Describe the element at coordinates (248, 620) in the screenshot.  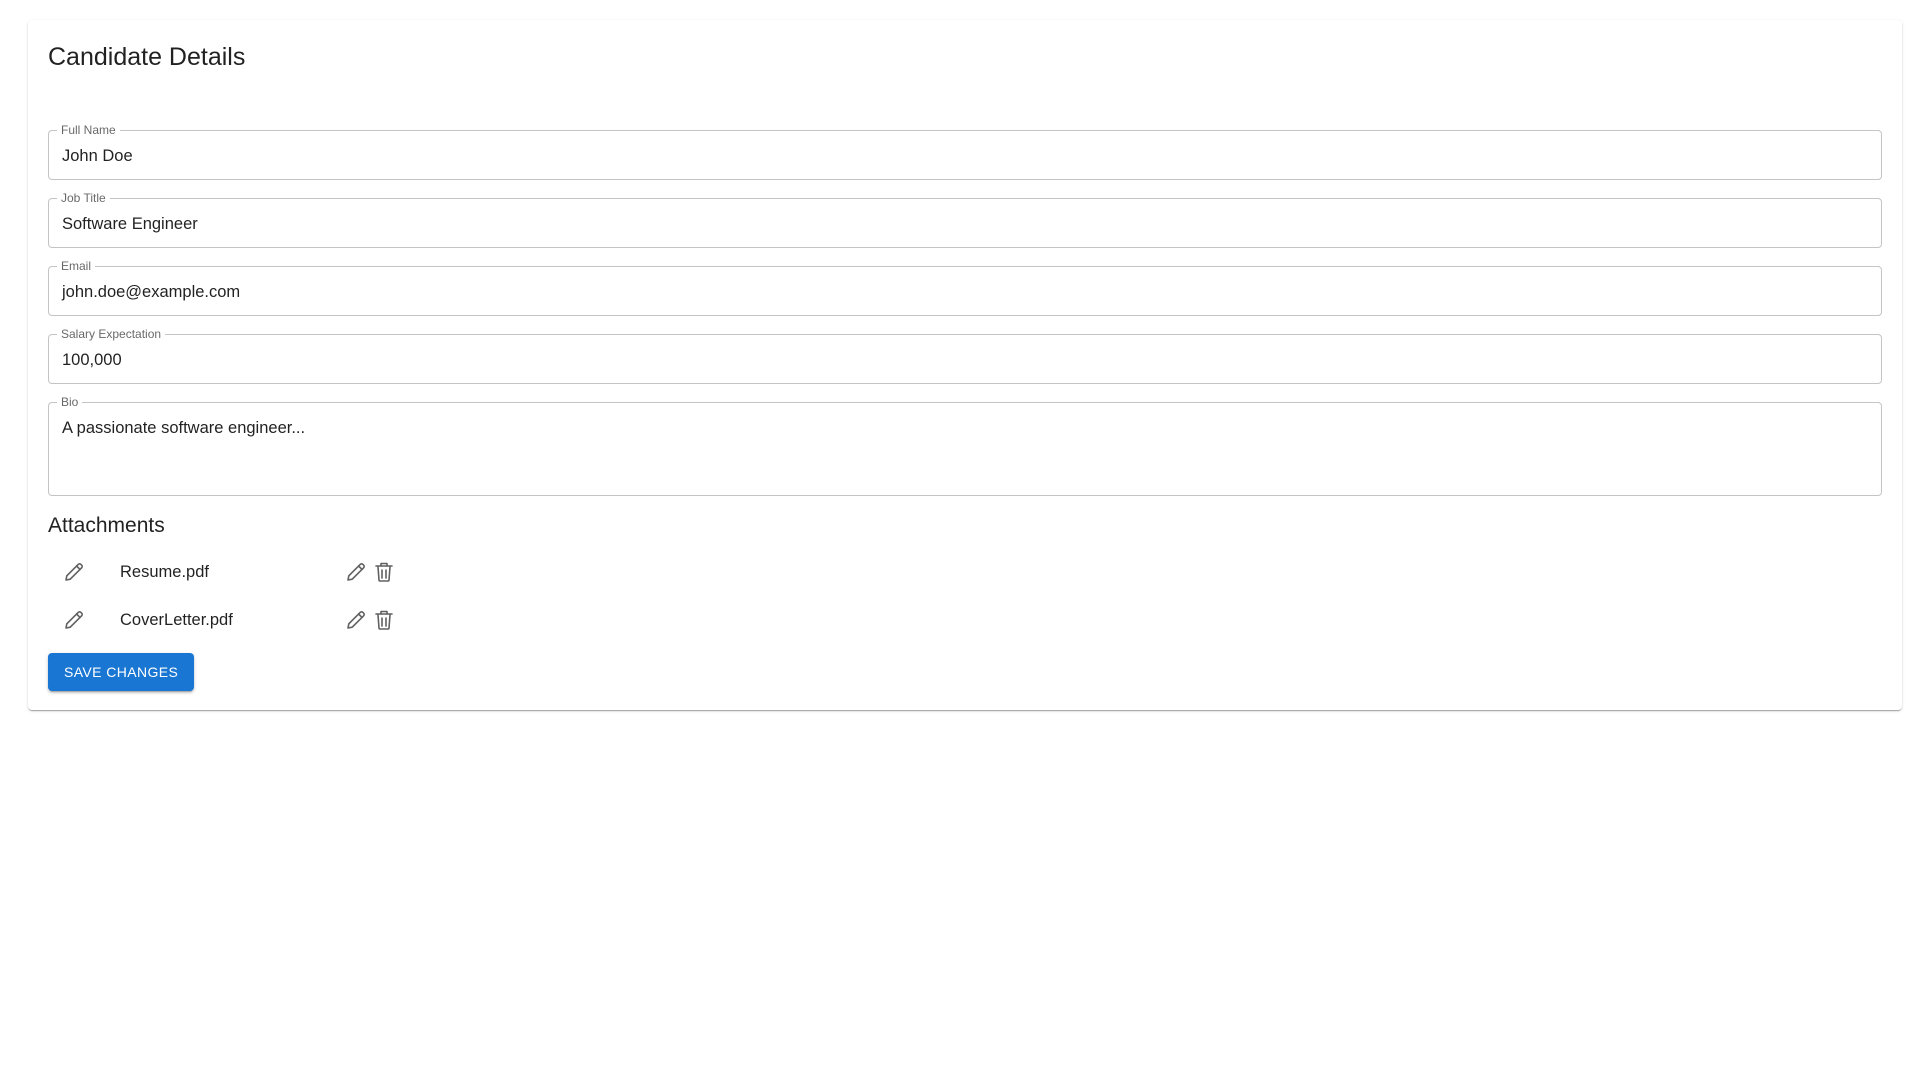
I see `attachment-row-coverletter: CoverLetter.pdf` at that location.